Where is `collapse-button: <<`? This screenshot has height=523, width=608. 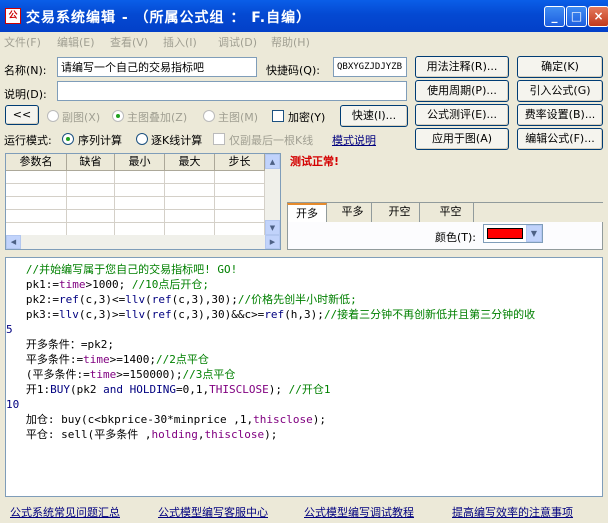 collapse-button: << is located at coordinates (22, 115).